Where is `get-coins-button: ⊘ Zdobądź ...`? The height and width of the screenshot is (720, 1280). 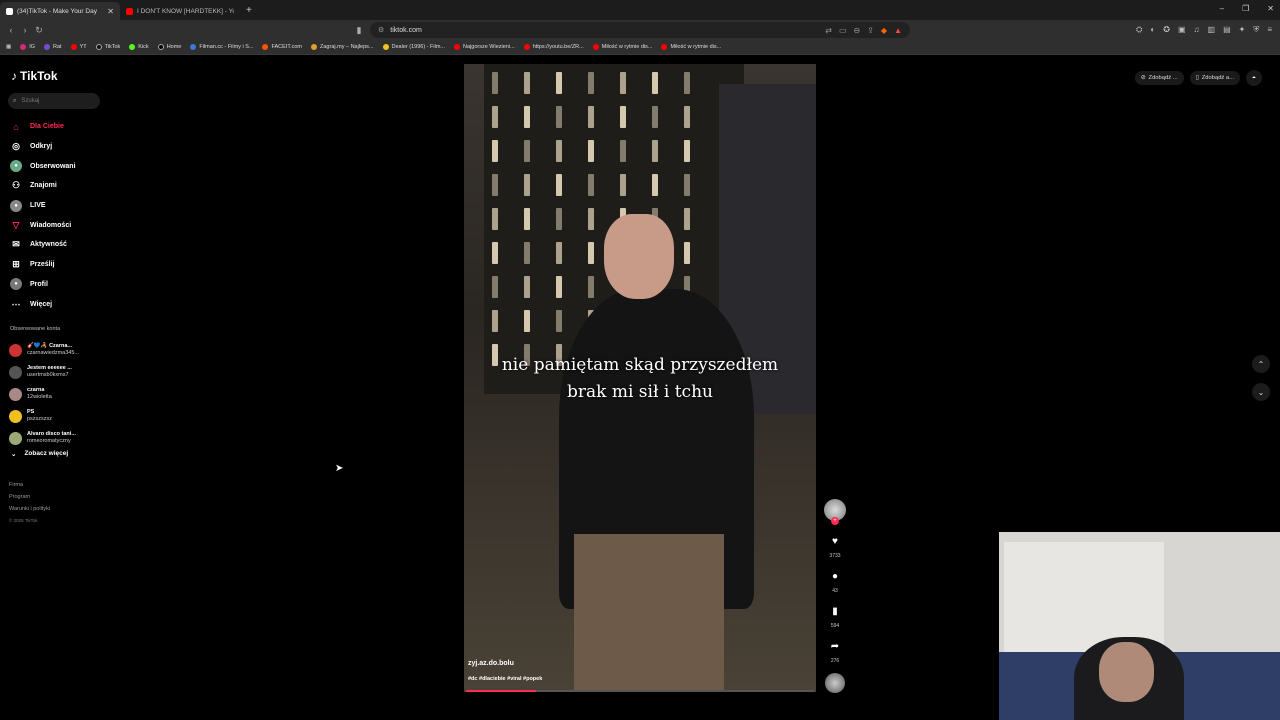
get-coins-button: ⊘ Zdobądź ... is located at coordinates (1159, 78).